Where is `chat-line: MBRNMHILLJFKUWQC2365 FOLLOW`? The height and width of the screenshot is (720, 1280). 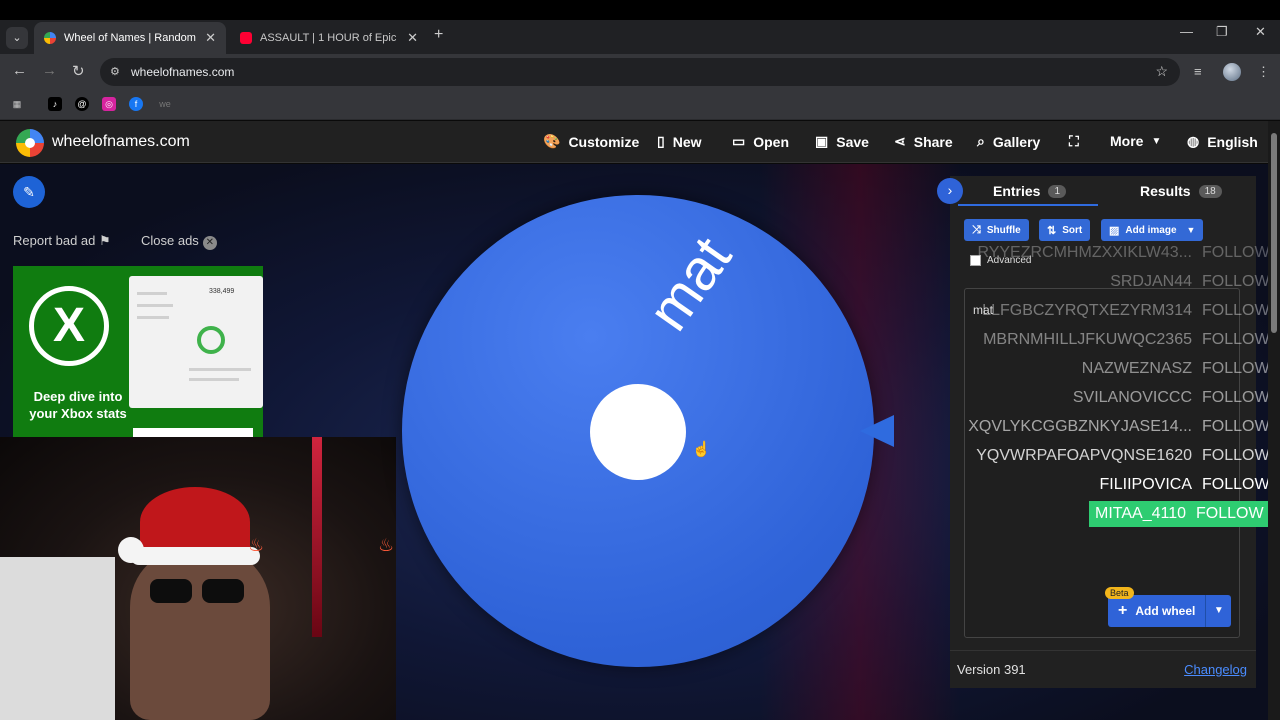 chat-line: MBRNMHILLJFKUWQC2365 FOLLOW is located at coordinates (1126, 340).